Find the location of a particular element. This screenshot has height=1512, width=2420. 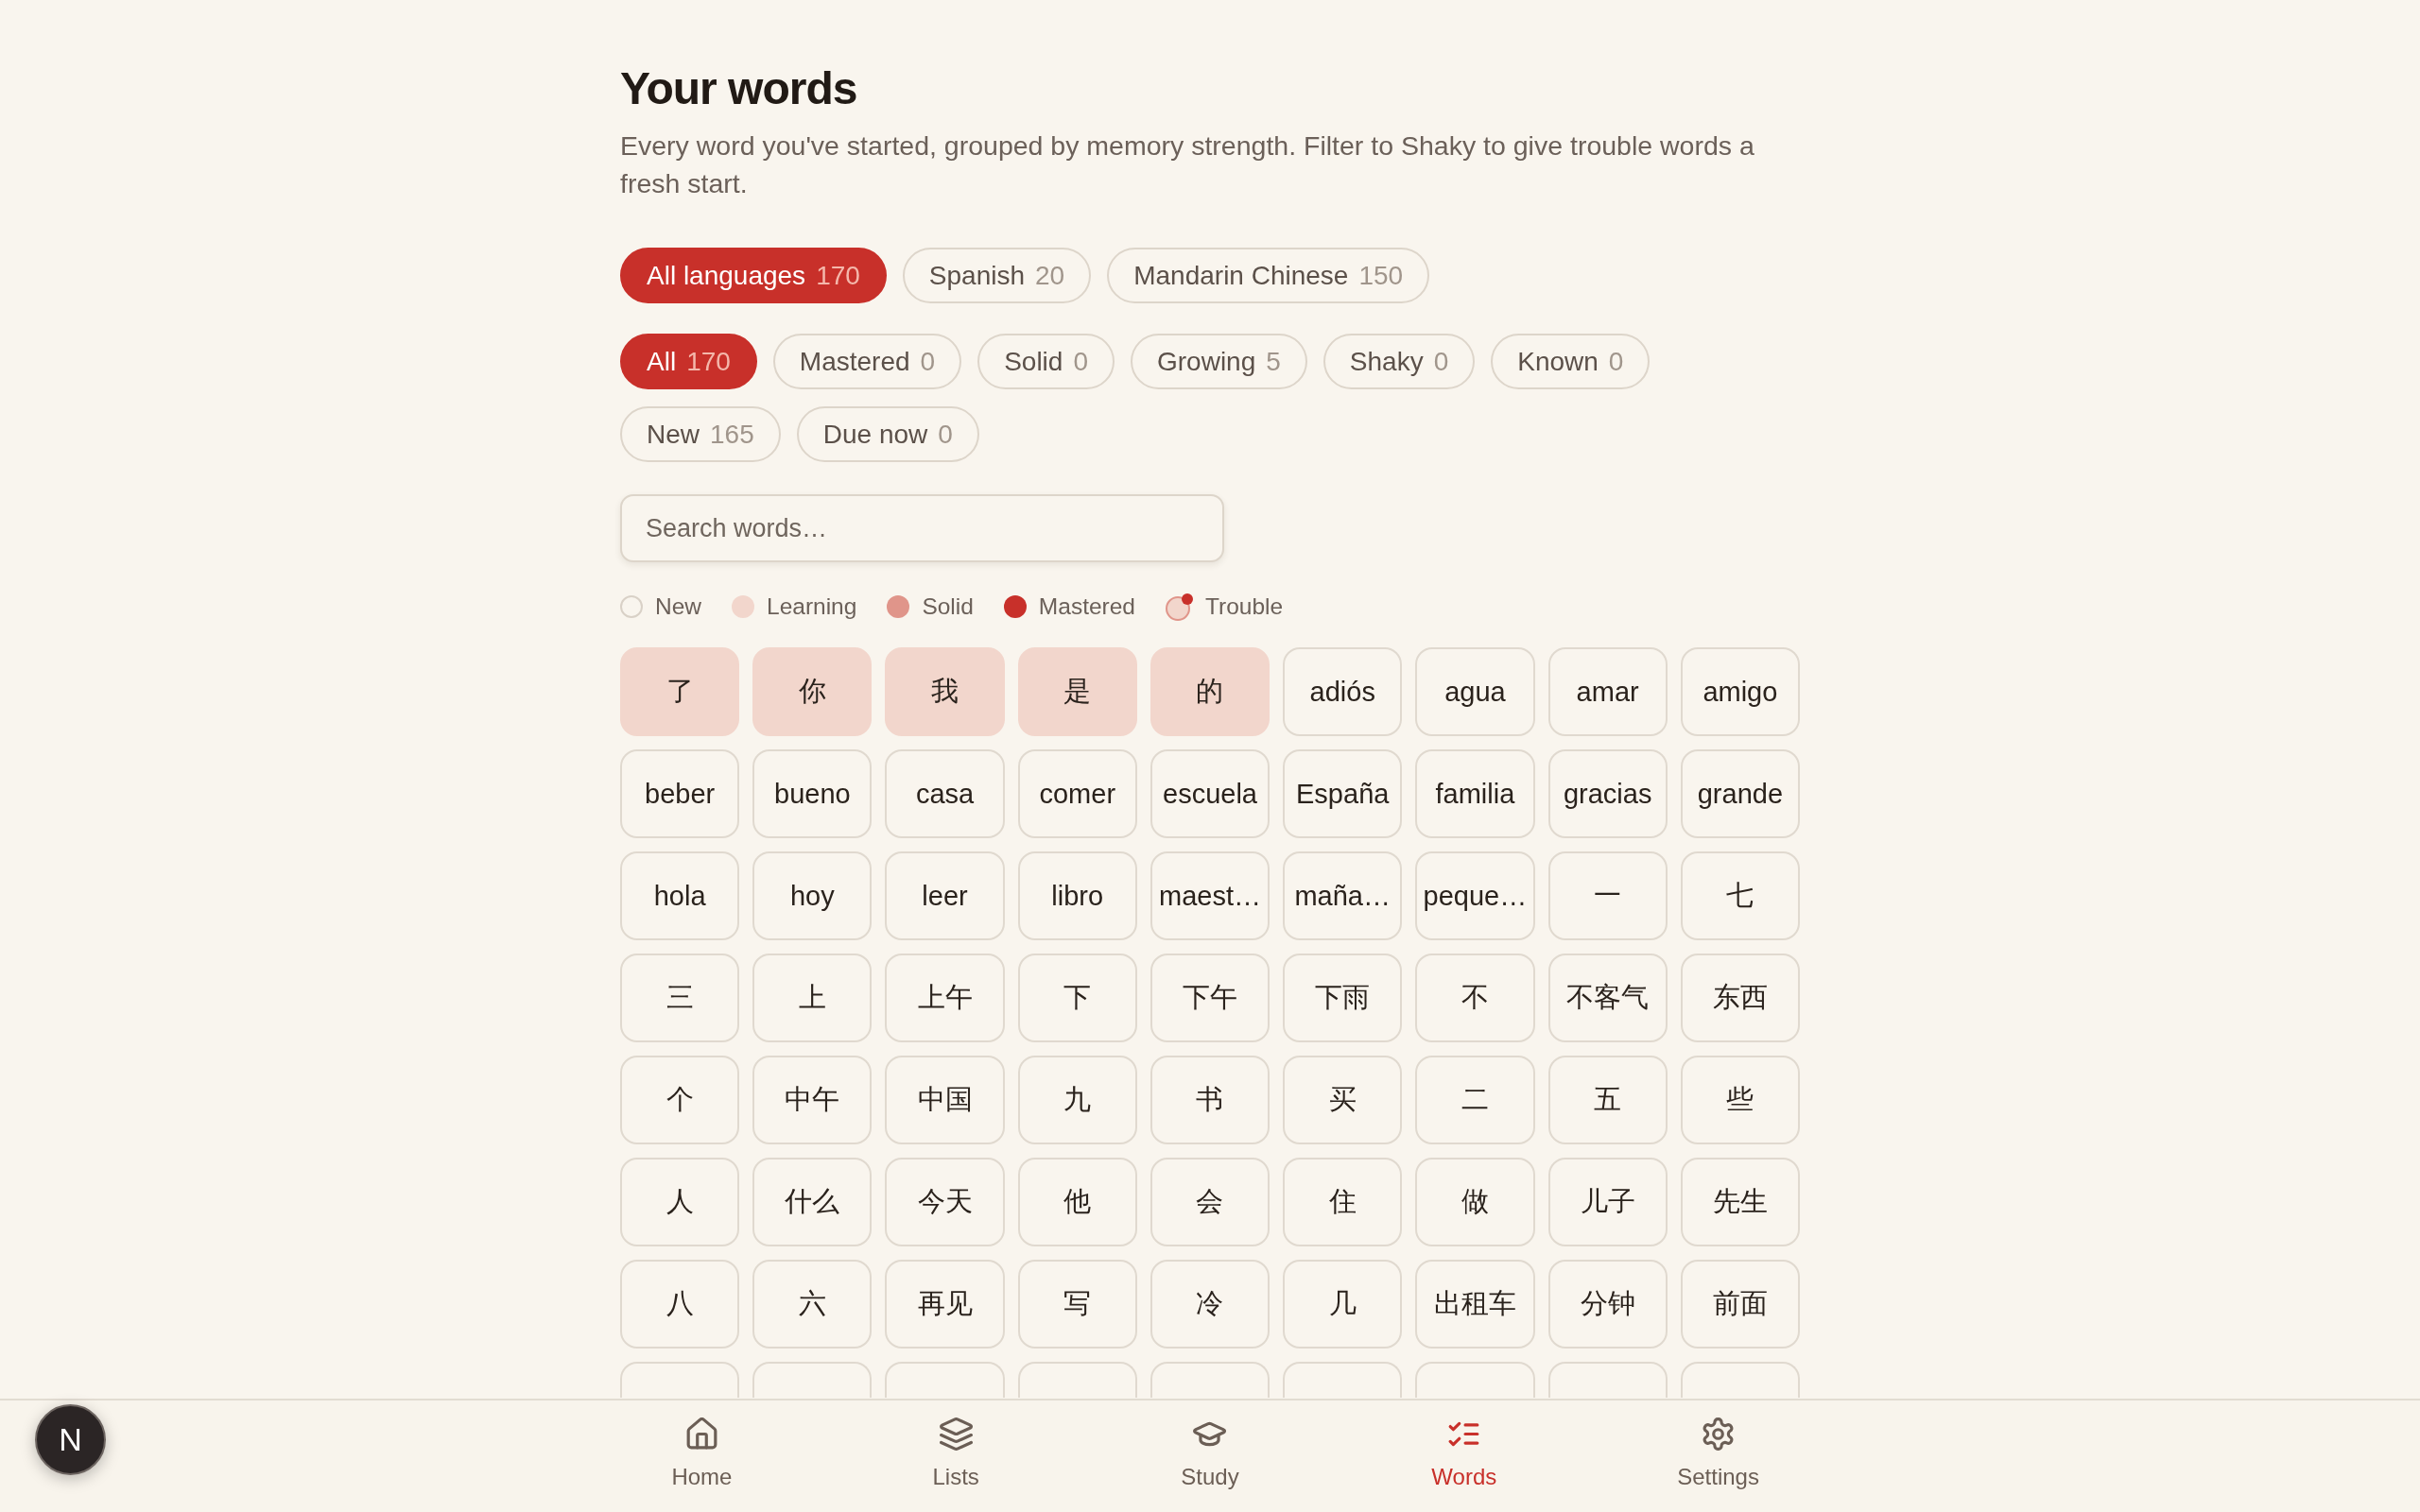

word-tile: 冷 is located at coordinates (1210, 1304).